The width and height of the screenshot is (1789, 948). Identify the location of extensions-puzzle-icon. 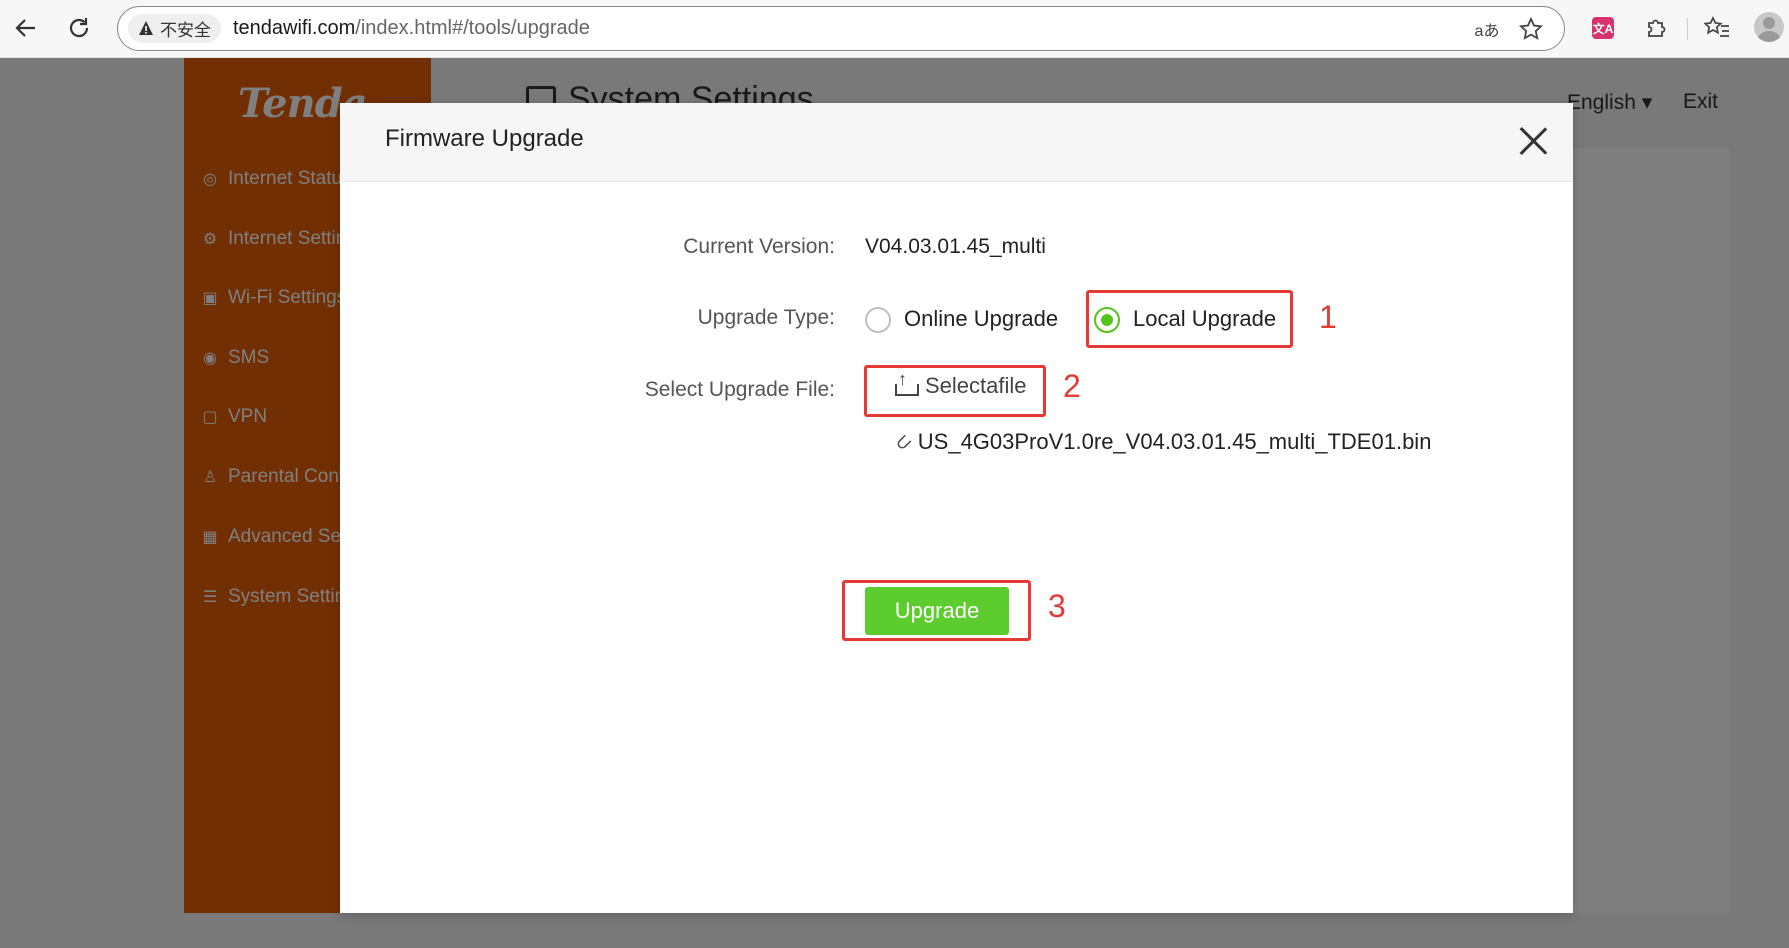
(1657, 28).